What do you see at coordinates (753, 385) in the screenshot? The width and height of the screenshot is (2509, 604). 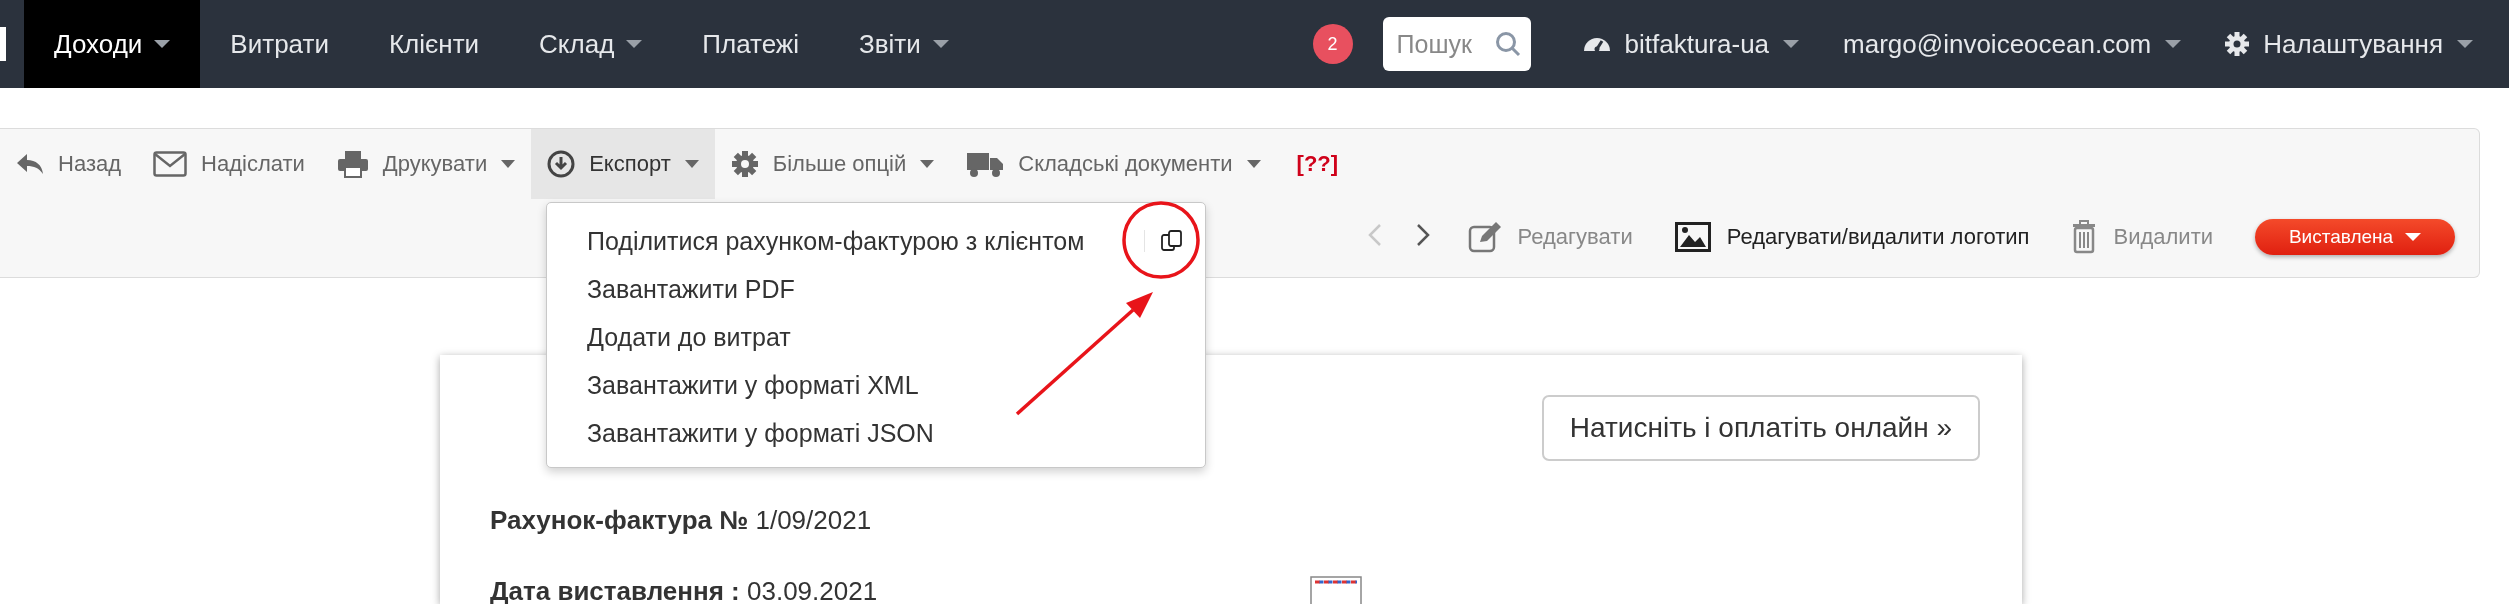 I see `menu-item: Завантажити у форматі XML` at bounding box center [753, 385].